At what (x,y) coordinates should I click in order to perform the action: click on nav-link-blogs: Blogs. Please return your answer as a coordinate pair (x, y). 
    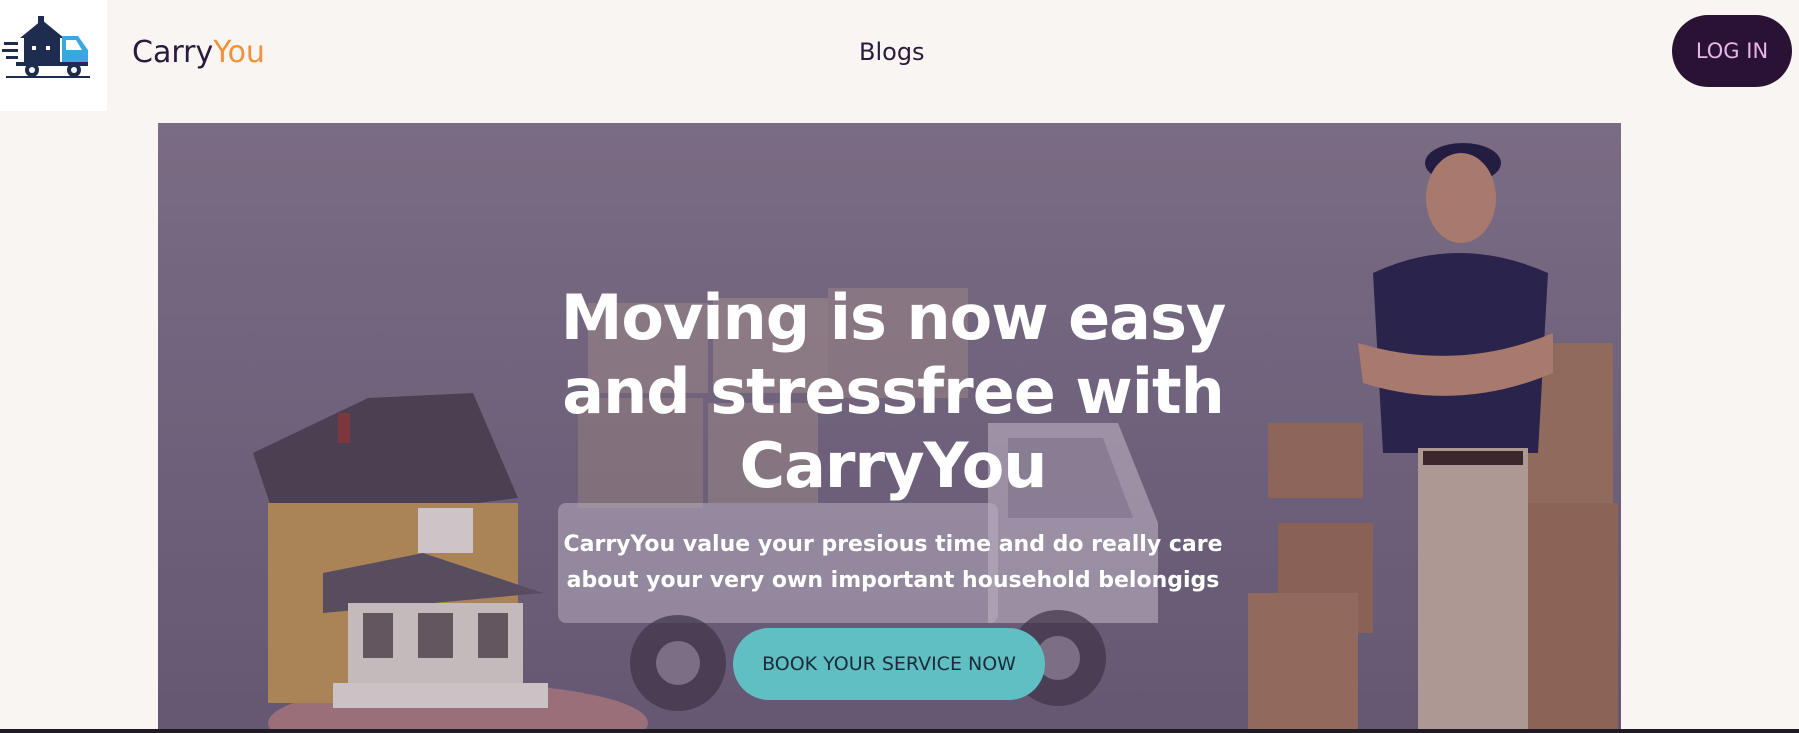
    Looking at the image, I should click on (892, 52).